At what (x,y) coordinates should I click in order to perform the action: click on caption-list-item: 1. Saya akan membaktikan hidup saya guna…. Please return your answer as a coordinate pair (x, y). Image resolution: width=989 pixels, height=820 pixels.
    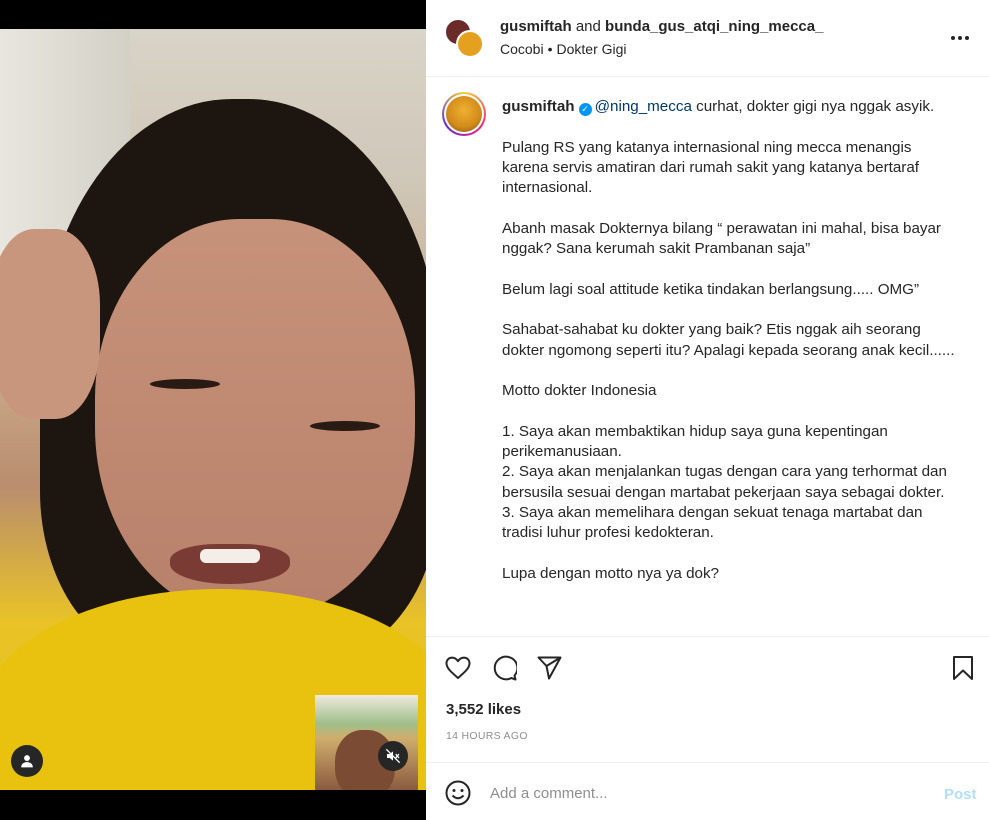
    Looking at the image, I should click on (695, 441).